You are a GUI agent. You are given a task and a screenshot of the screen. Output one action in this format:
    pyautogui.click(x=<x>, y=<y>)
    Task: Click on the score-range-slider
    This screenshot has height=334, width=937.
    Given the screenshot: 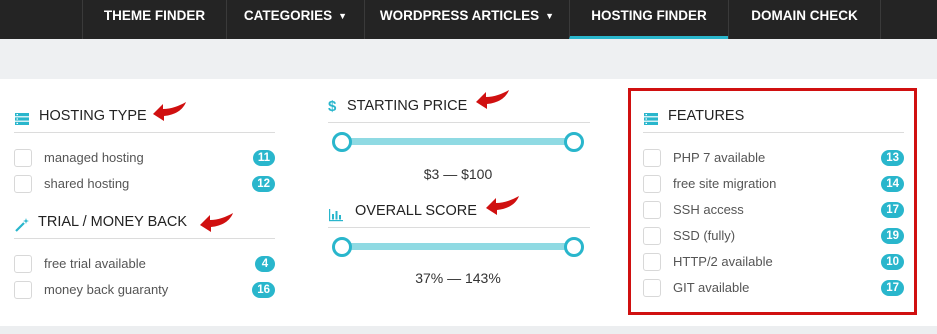 What is the action you would take?
    pyautogui.click(x=458, y=247)
    